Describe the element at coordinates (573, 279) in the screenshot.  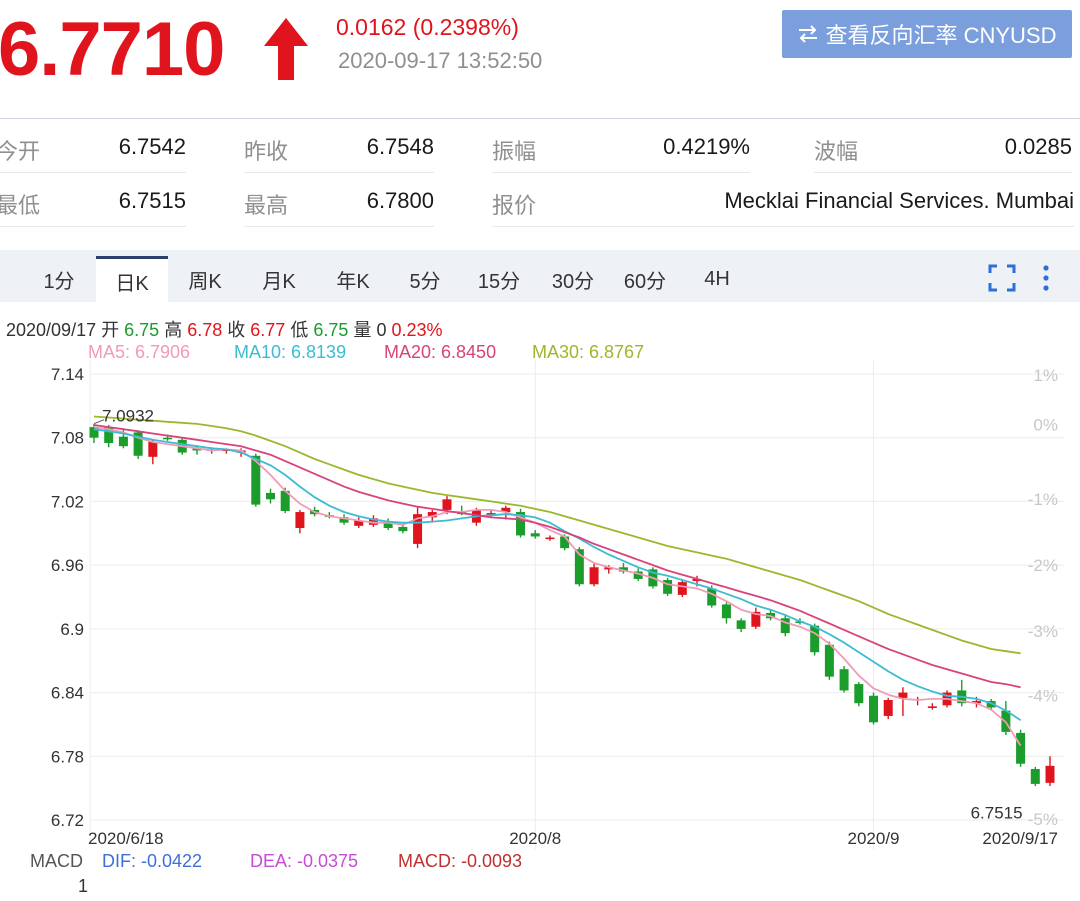
I see `tab-30min: 30分` at that location.